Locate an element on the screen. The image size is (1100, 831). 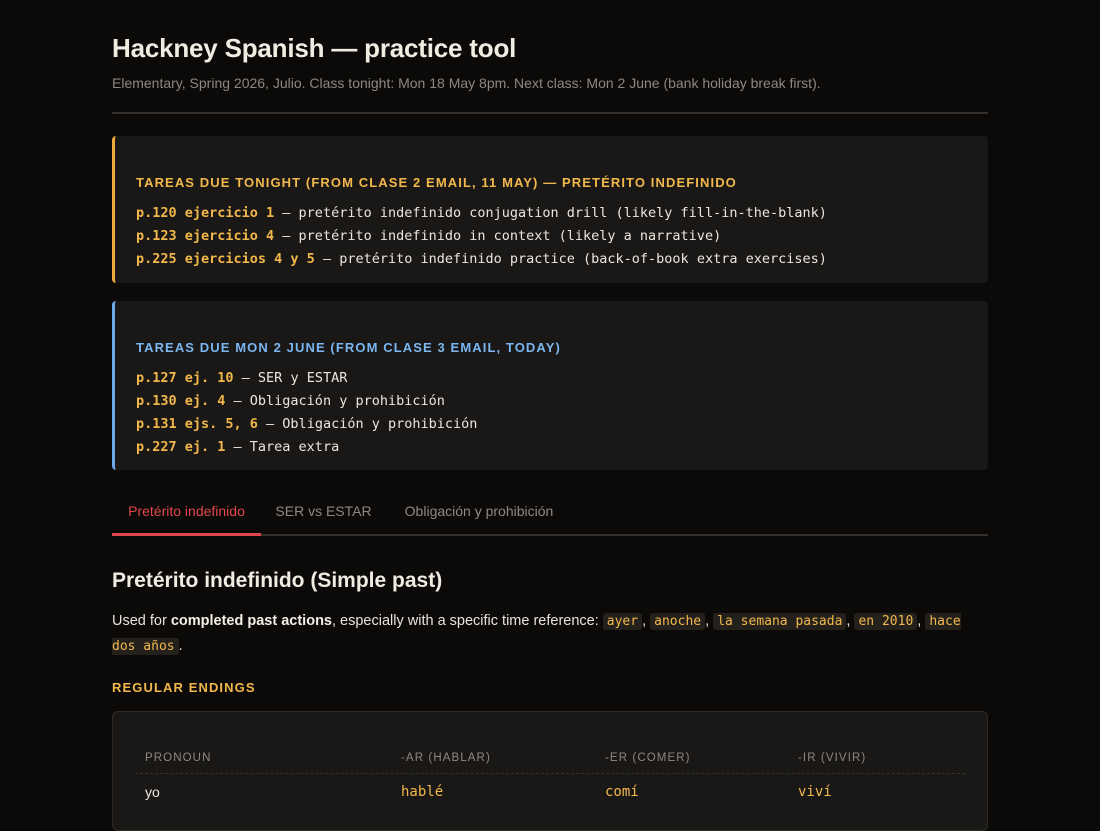
list-item: p.127 ej. 10 — SER y ESTAR is located at coordinates (306, 378).